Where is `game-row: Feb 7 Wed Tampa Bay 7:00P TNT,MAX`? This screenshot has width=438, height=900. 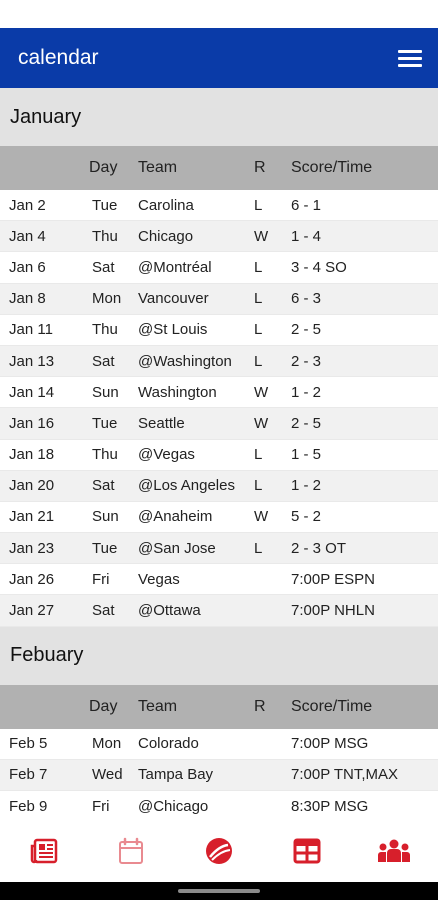 game-row: Feb 7 Wed Tampa Bay 7:00P TNT,MAX is located at coordinates (219, 775).